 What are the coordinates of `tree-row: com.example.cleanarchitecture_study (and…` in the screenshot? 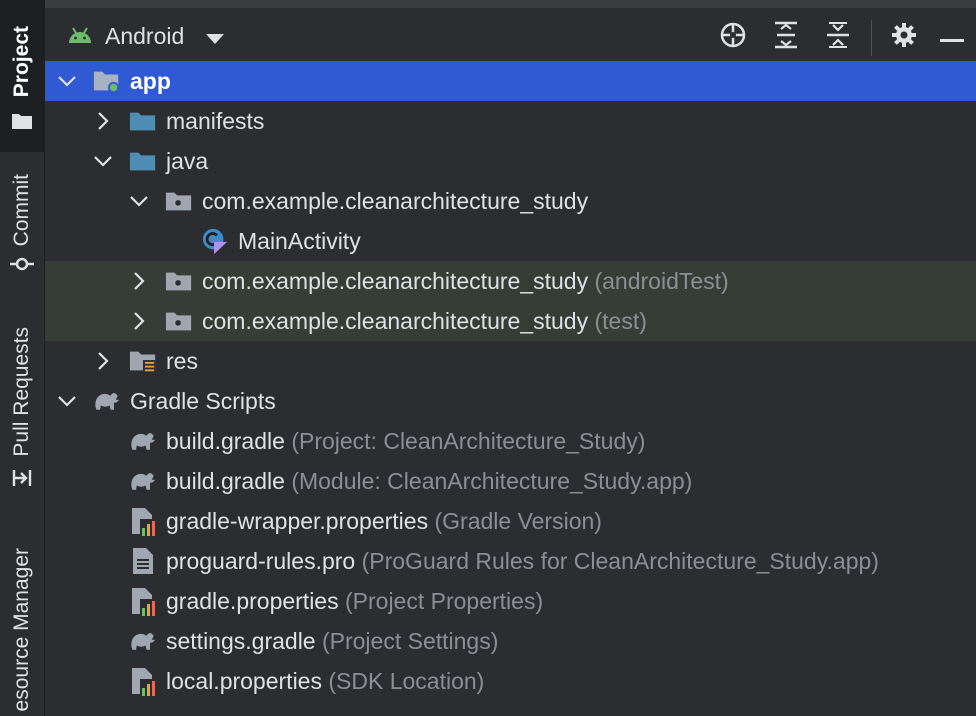 It's located at (510, 281).